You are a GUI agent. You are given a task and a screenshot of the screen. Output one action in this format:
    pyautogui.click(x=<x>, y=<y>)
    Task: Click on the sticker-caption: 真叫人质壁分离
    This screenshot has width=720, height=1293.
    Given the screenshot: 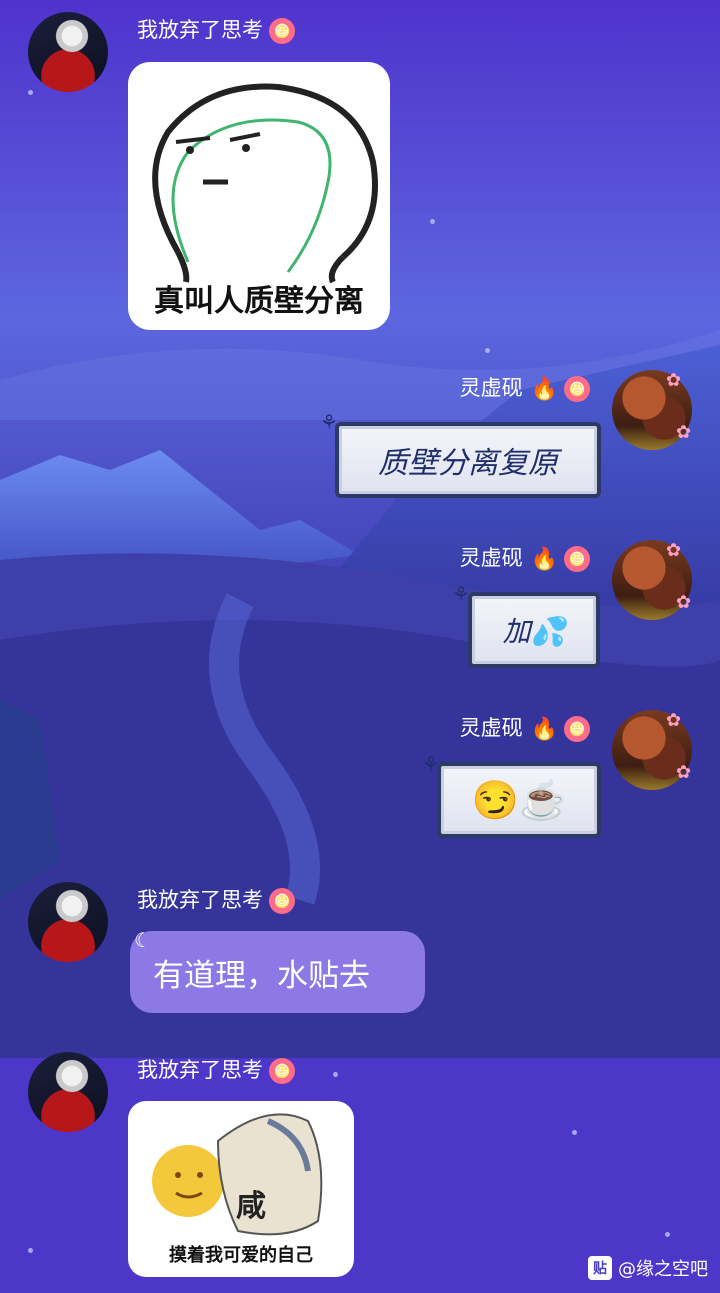 What is the action you would take?
    pyautogui.click(x=259, y=301)
    